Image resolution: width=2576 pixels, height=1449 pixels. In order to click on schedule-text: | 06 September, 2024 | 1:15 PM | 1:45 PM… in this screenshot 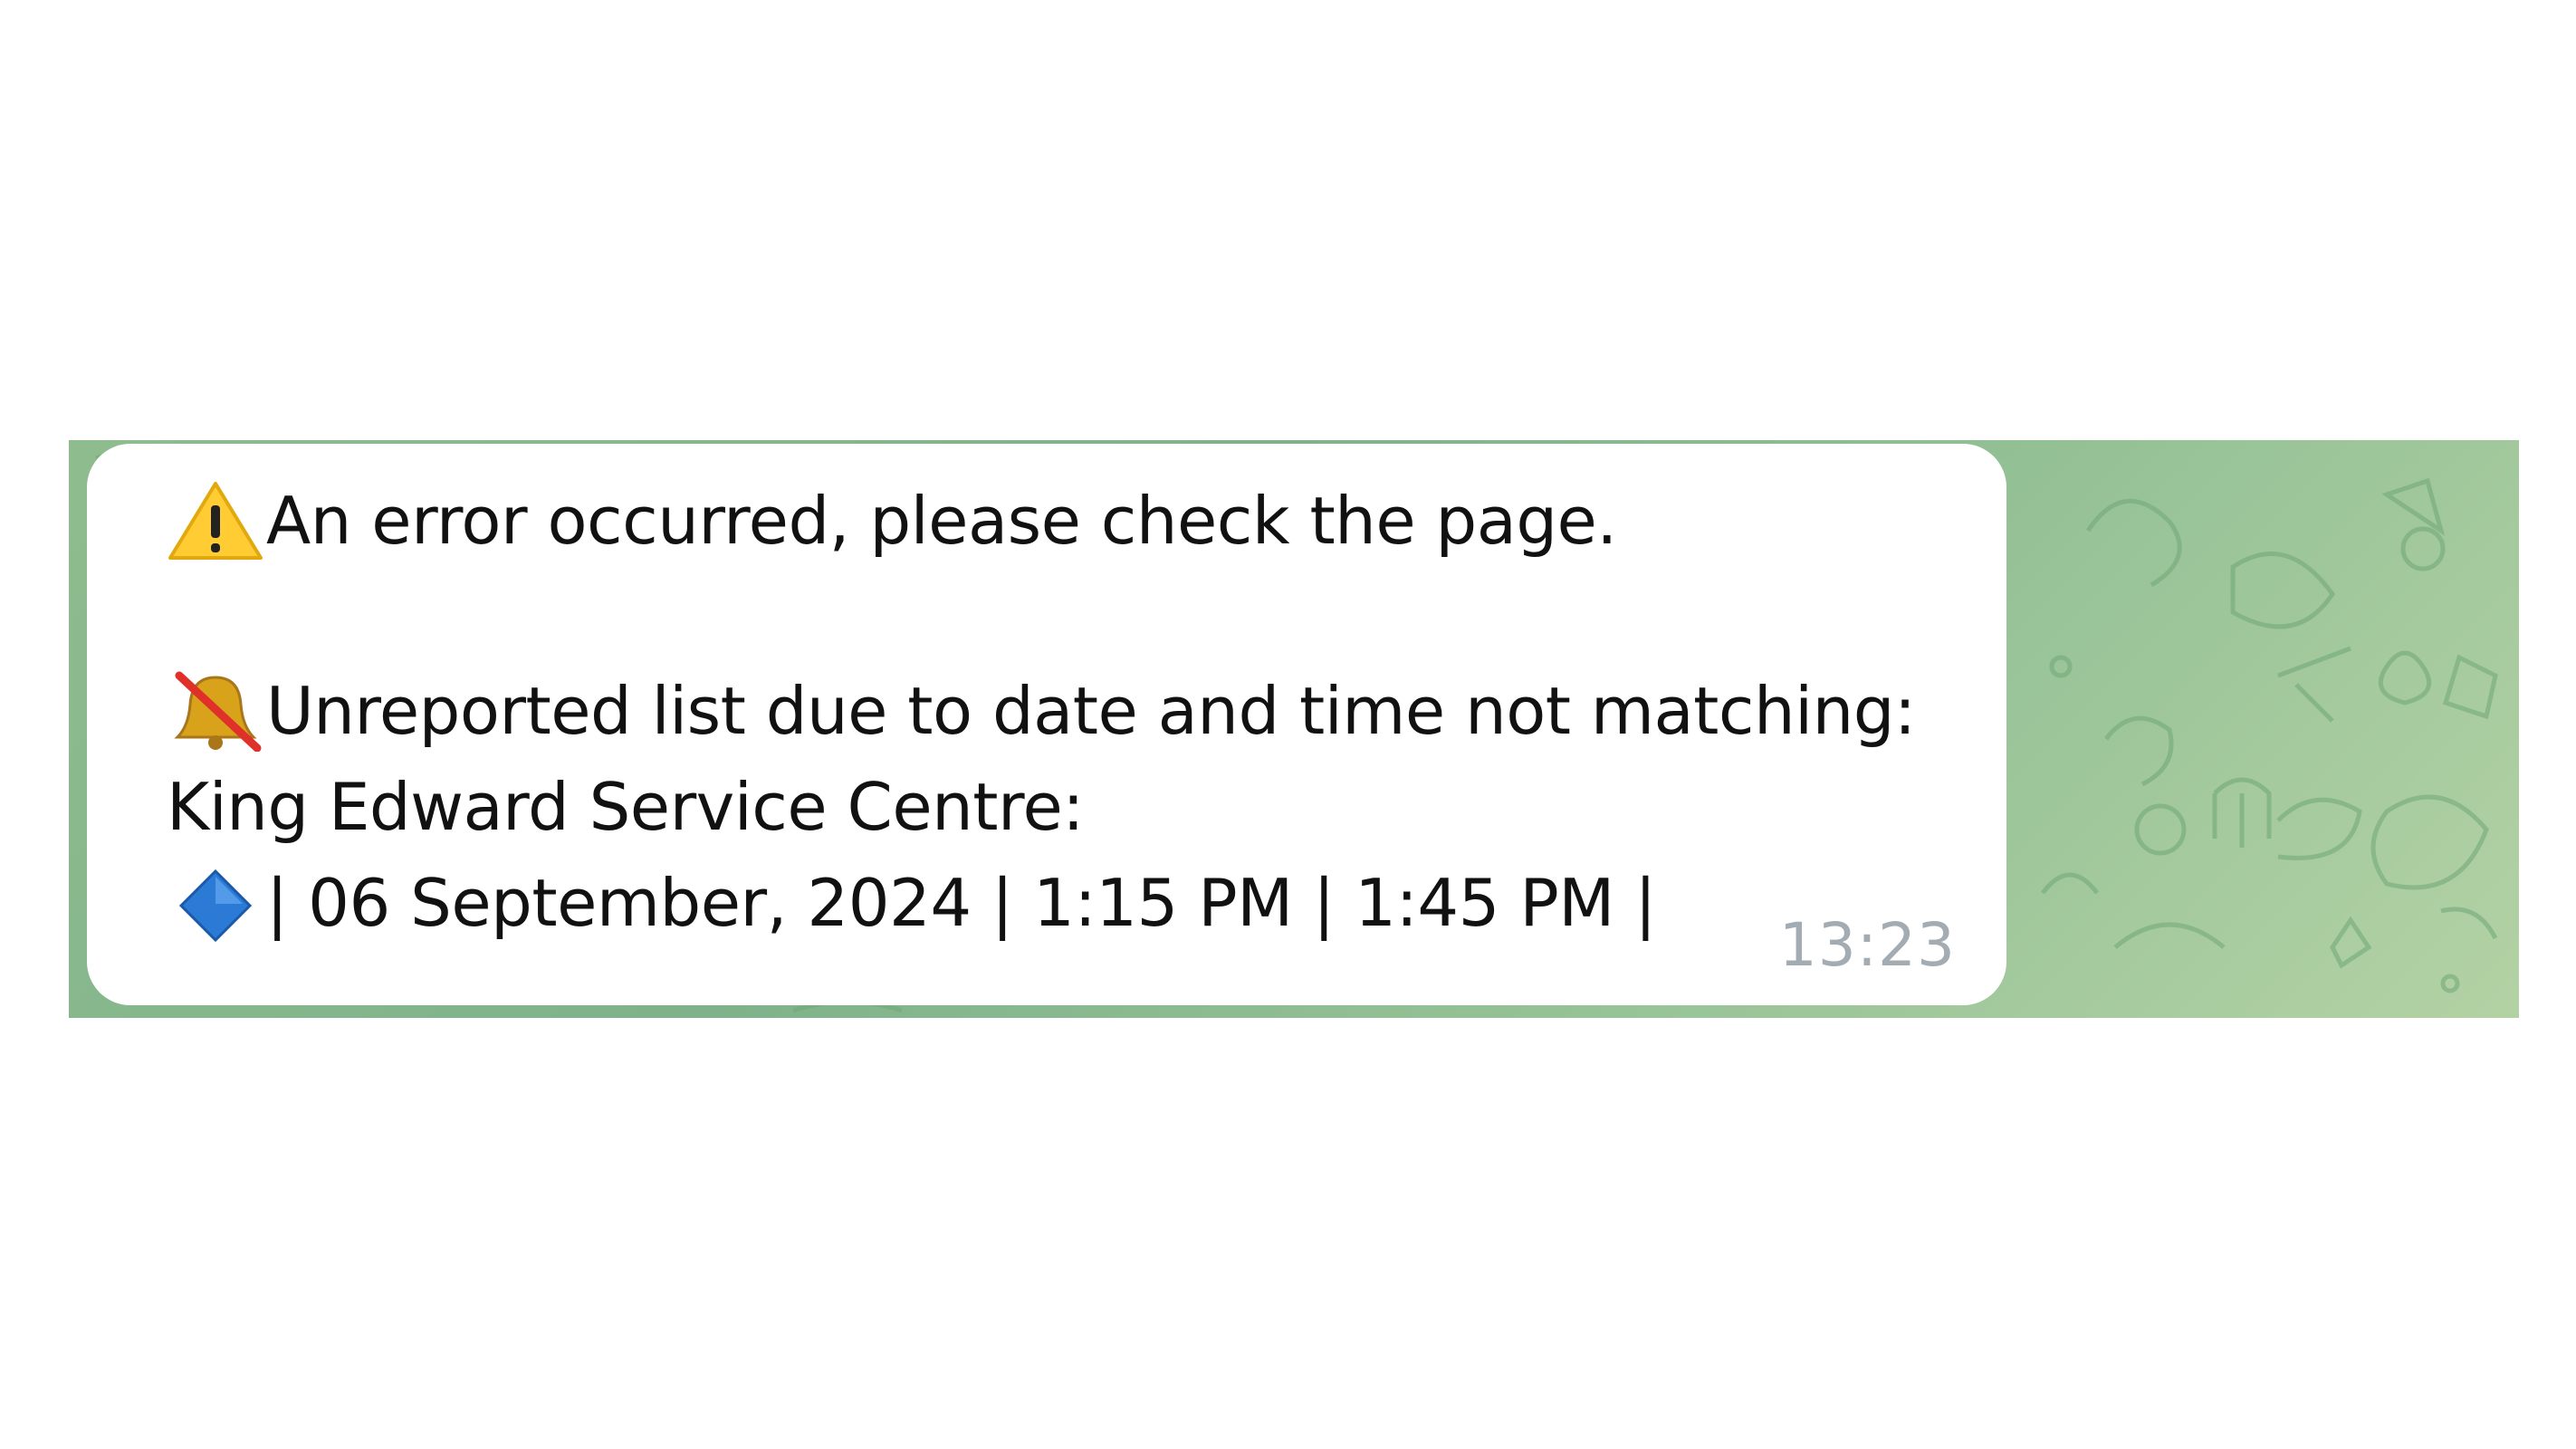, I will do `click(961, 903)`.